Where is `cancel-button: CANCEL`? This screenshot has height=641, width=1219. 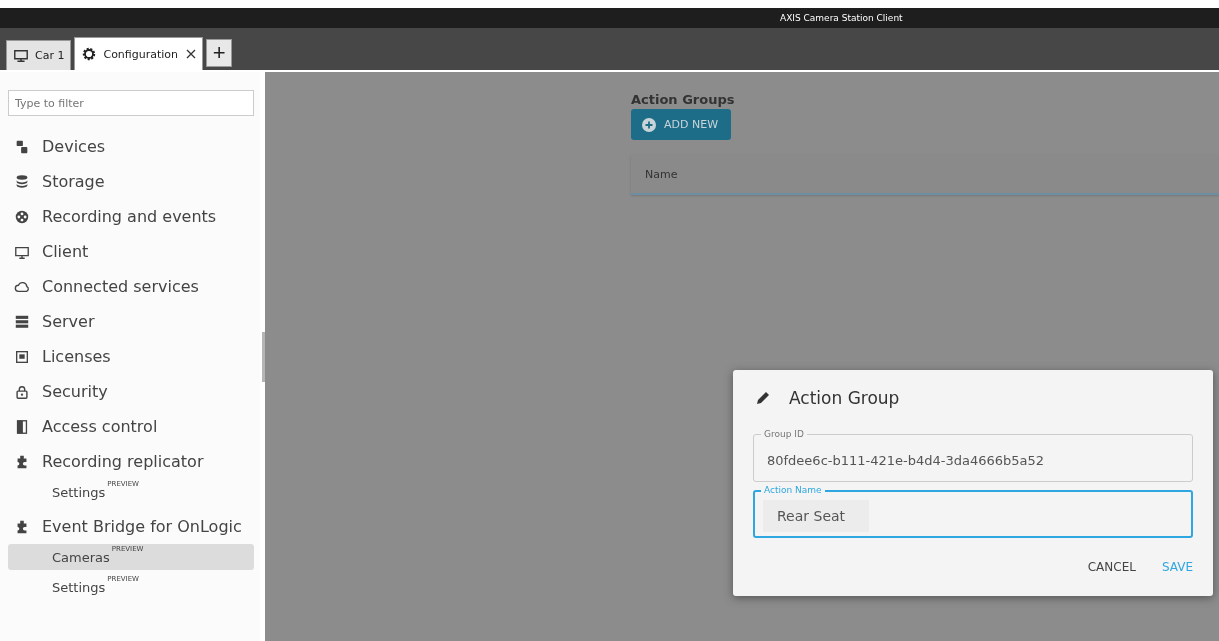
cancel-button: CANCEL is located at coordinates (1111, 567).